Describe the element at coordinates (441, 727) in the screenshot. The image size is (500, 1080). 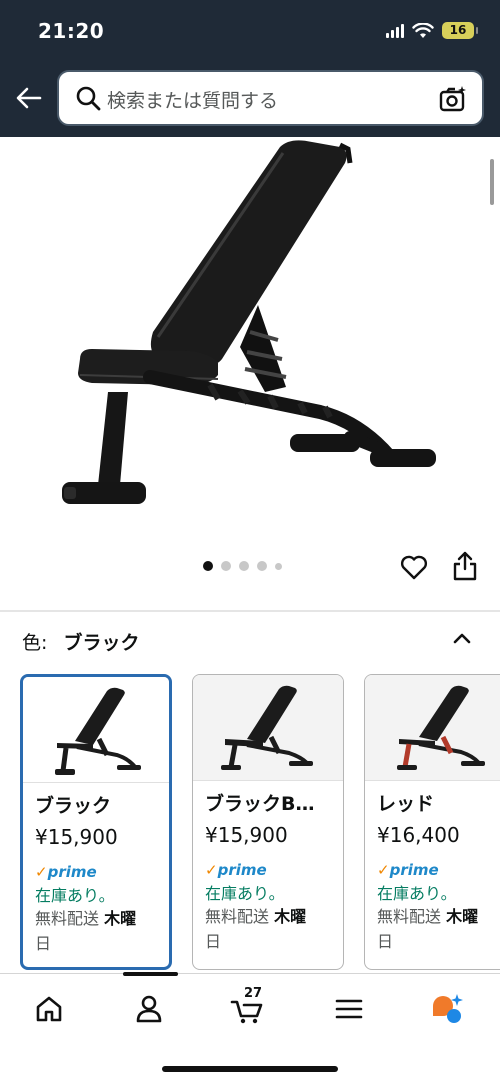
I see `bench-thumbnail-red` at that location.